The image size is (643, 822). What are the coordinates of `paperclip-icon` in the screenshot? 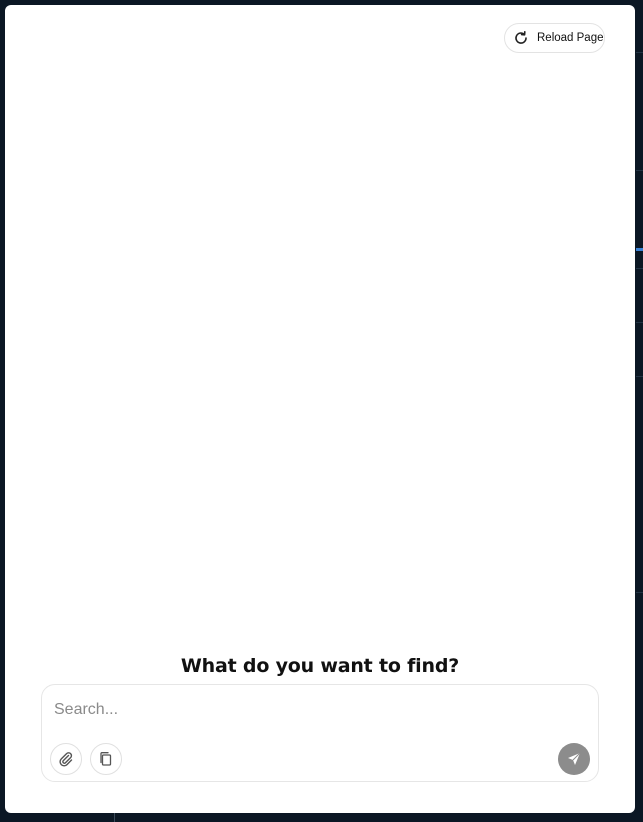 It's located at (66, 759).